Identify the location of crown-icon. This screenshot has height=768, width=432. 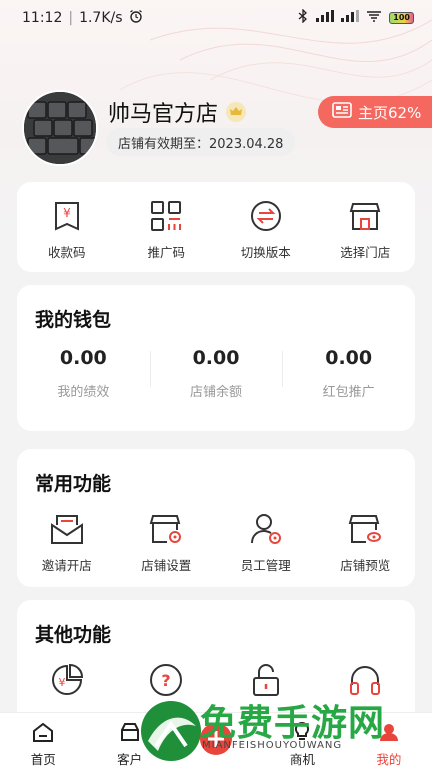
(236, 112).